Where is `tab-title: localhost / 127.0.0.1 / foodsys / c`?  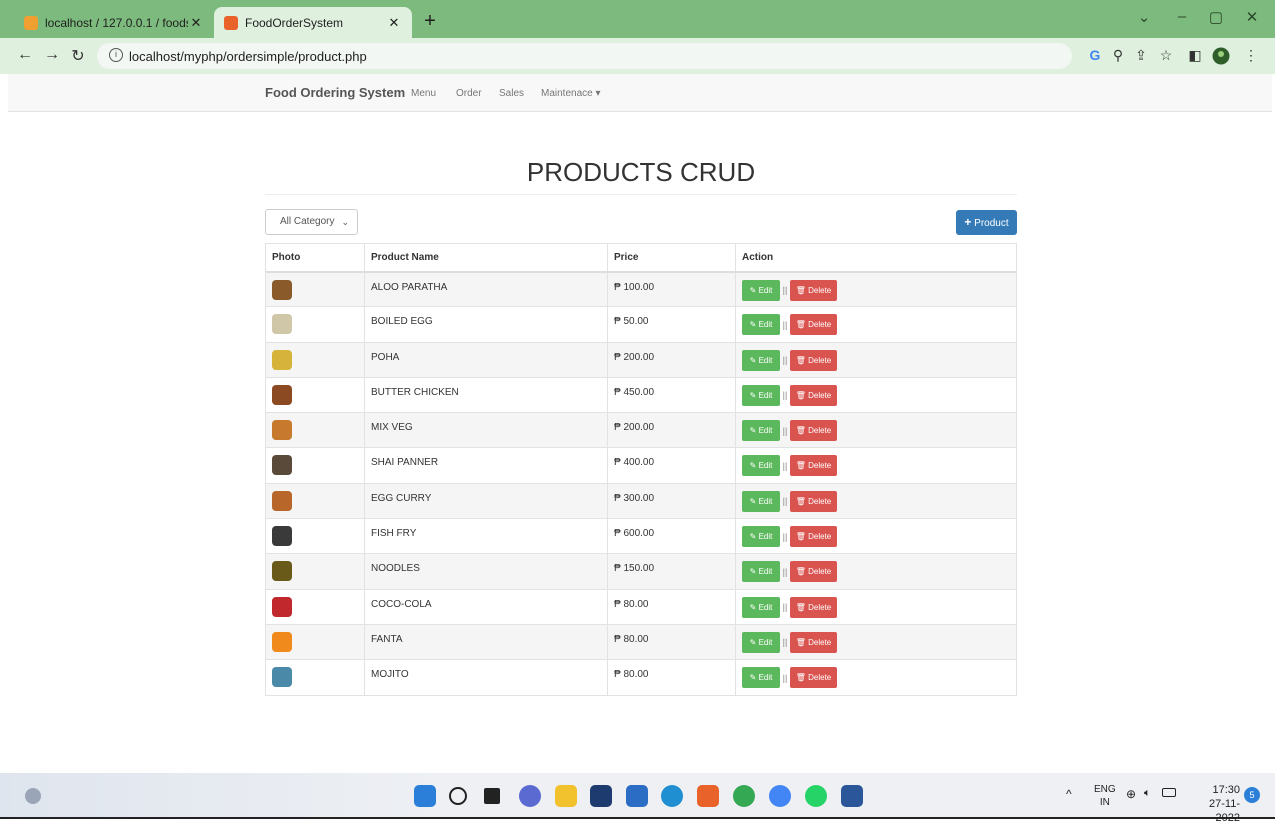 tab-title: localhost / 127.0.0.1 / foodsys / c is located at coordinates (116, 22).